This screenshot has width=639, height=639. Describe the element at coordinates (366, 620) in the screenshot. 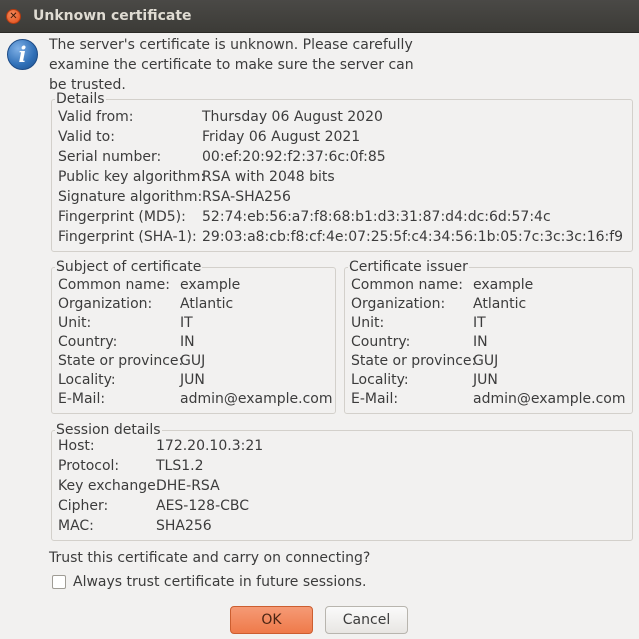

I see `cancel-button: Cancel` at that location.